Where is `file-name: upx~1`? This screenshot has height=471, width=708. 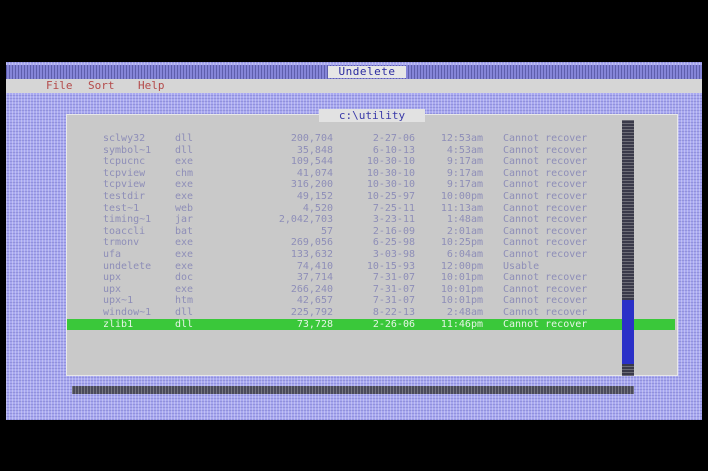 file-name: upx~1 is located at coordinates (118, 301).